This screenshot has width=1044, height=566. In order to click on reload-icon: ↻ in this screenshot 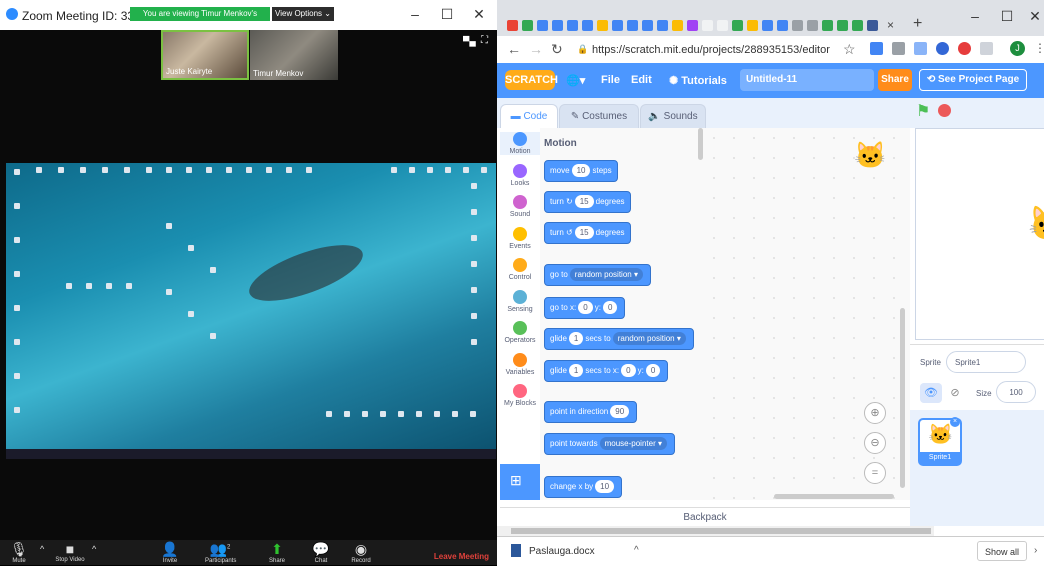, I will do `click(557, 49)`.